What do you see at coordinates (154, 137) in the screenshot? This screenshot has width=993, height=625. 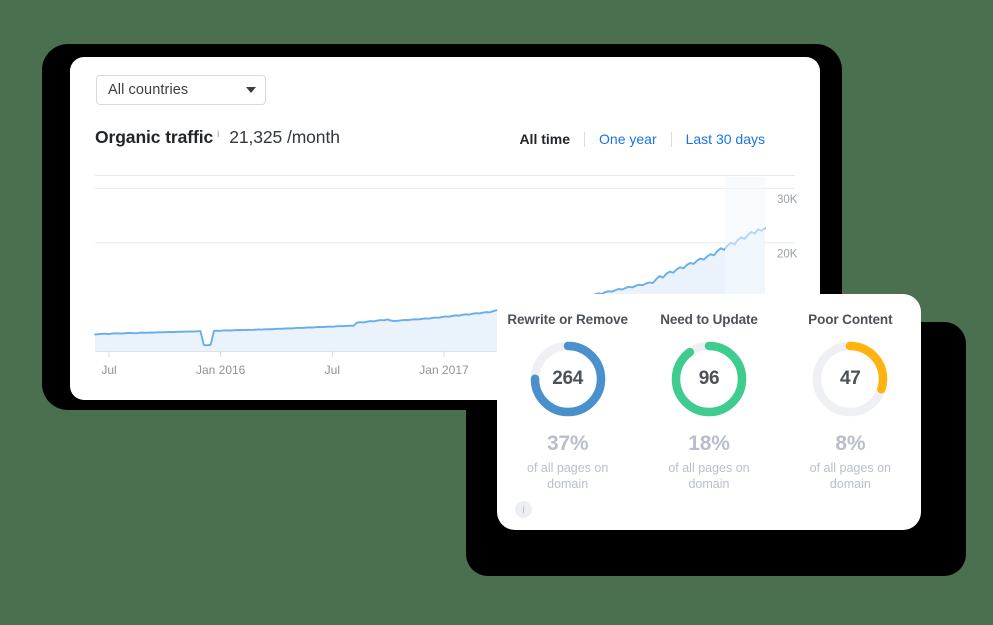 I see `page-title: Organic traffic` at bounding box center [154, 137].